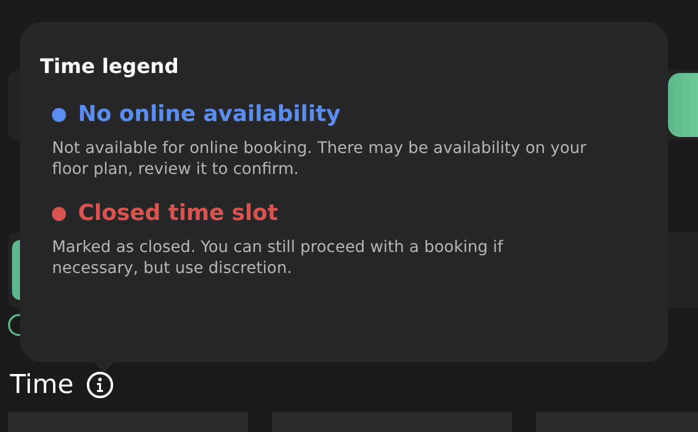 The height and width of the screenshot is (432, 698). What do you see at coordinates (278, 257) in the screenshot?
I see `legend-description: Marked as closed. You can still proceed with a booking if necessary, but use discretion.` at bounding box center [278, 257].